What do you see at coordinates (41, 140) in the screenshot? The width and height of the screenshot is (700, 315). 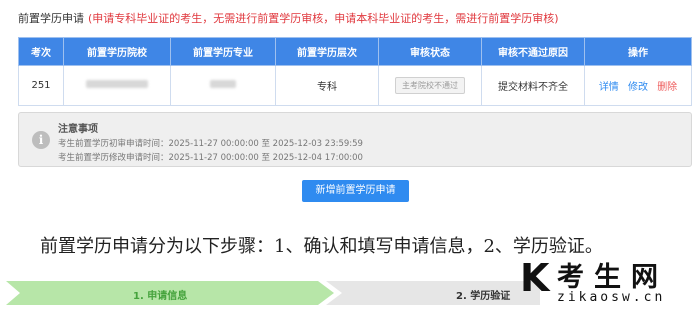 I see `info-icon: i` at bounding box center [41, 140].